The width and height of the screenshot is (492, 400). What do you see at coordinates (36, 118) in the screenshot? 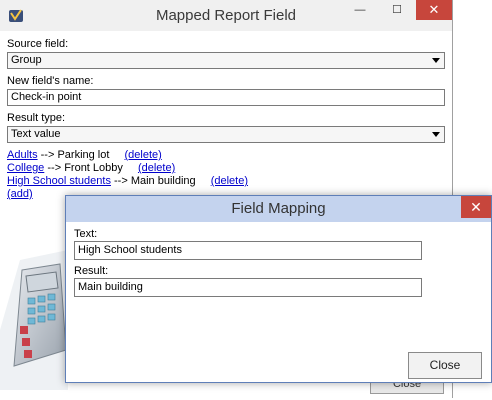
I see `result-type-label: Result type:` at bounding box center [36, 118].